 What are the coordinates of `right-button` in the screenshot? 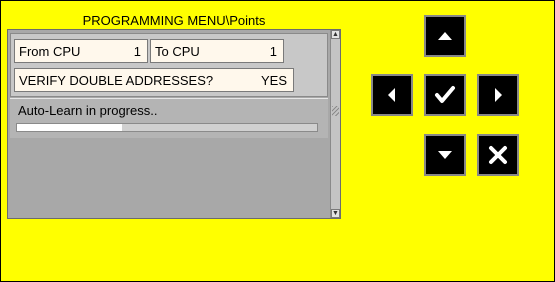 It's located at (498, 95).